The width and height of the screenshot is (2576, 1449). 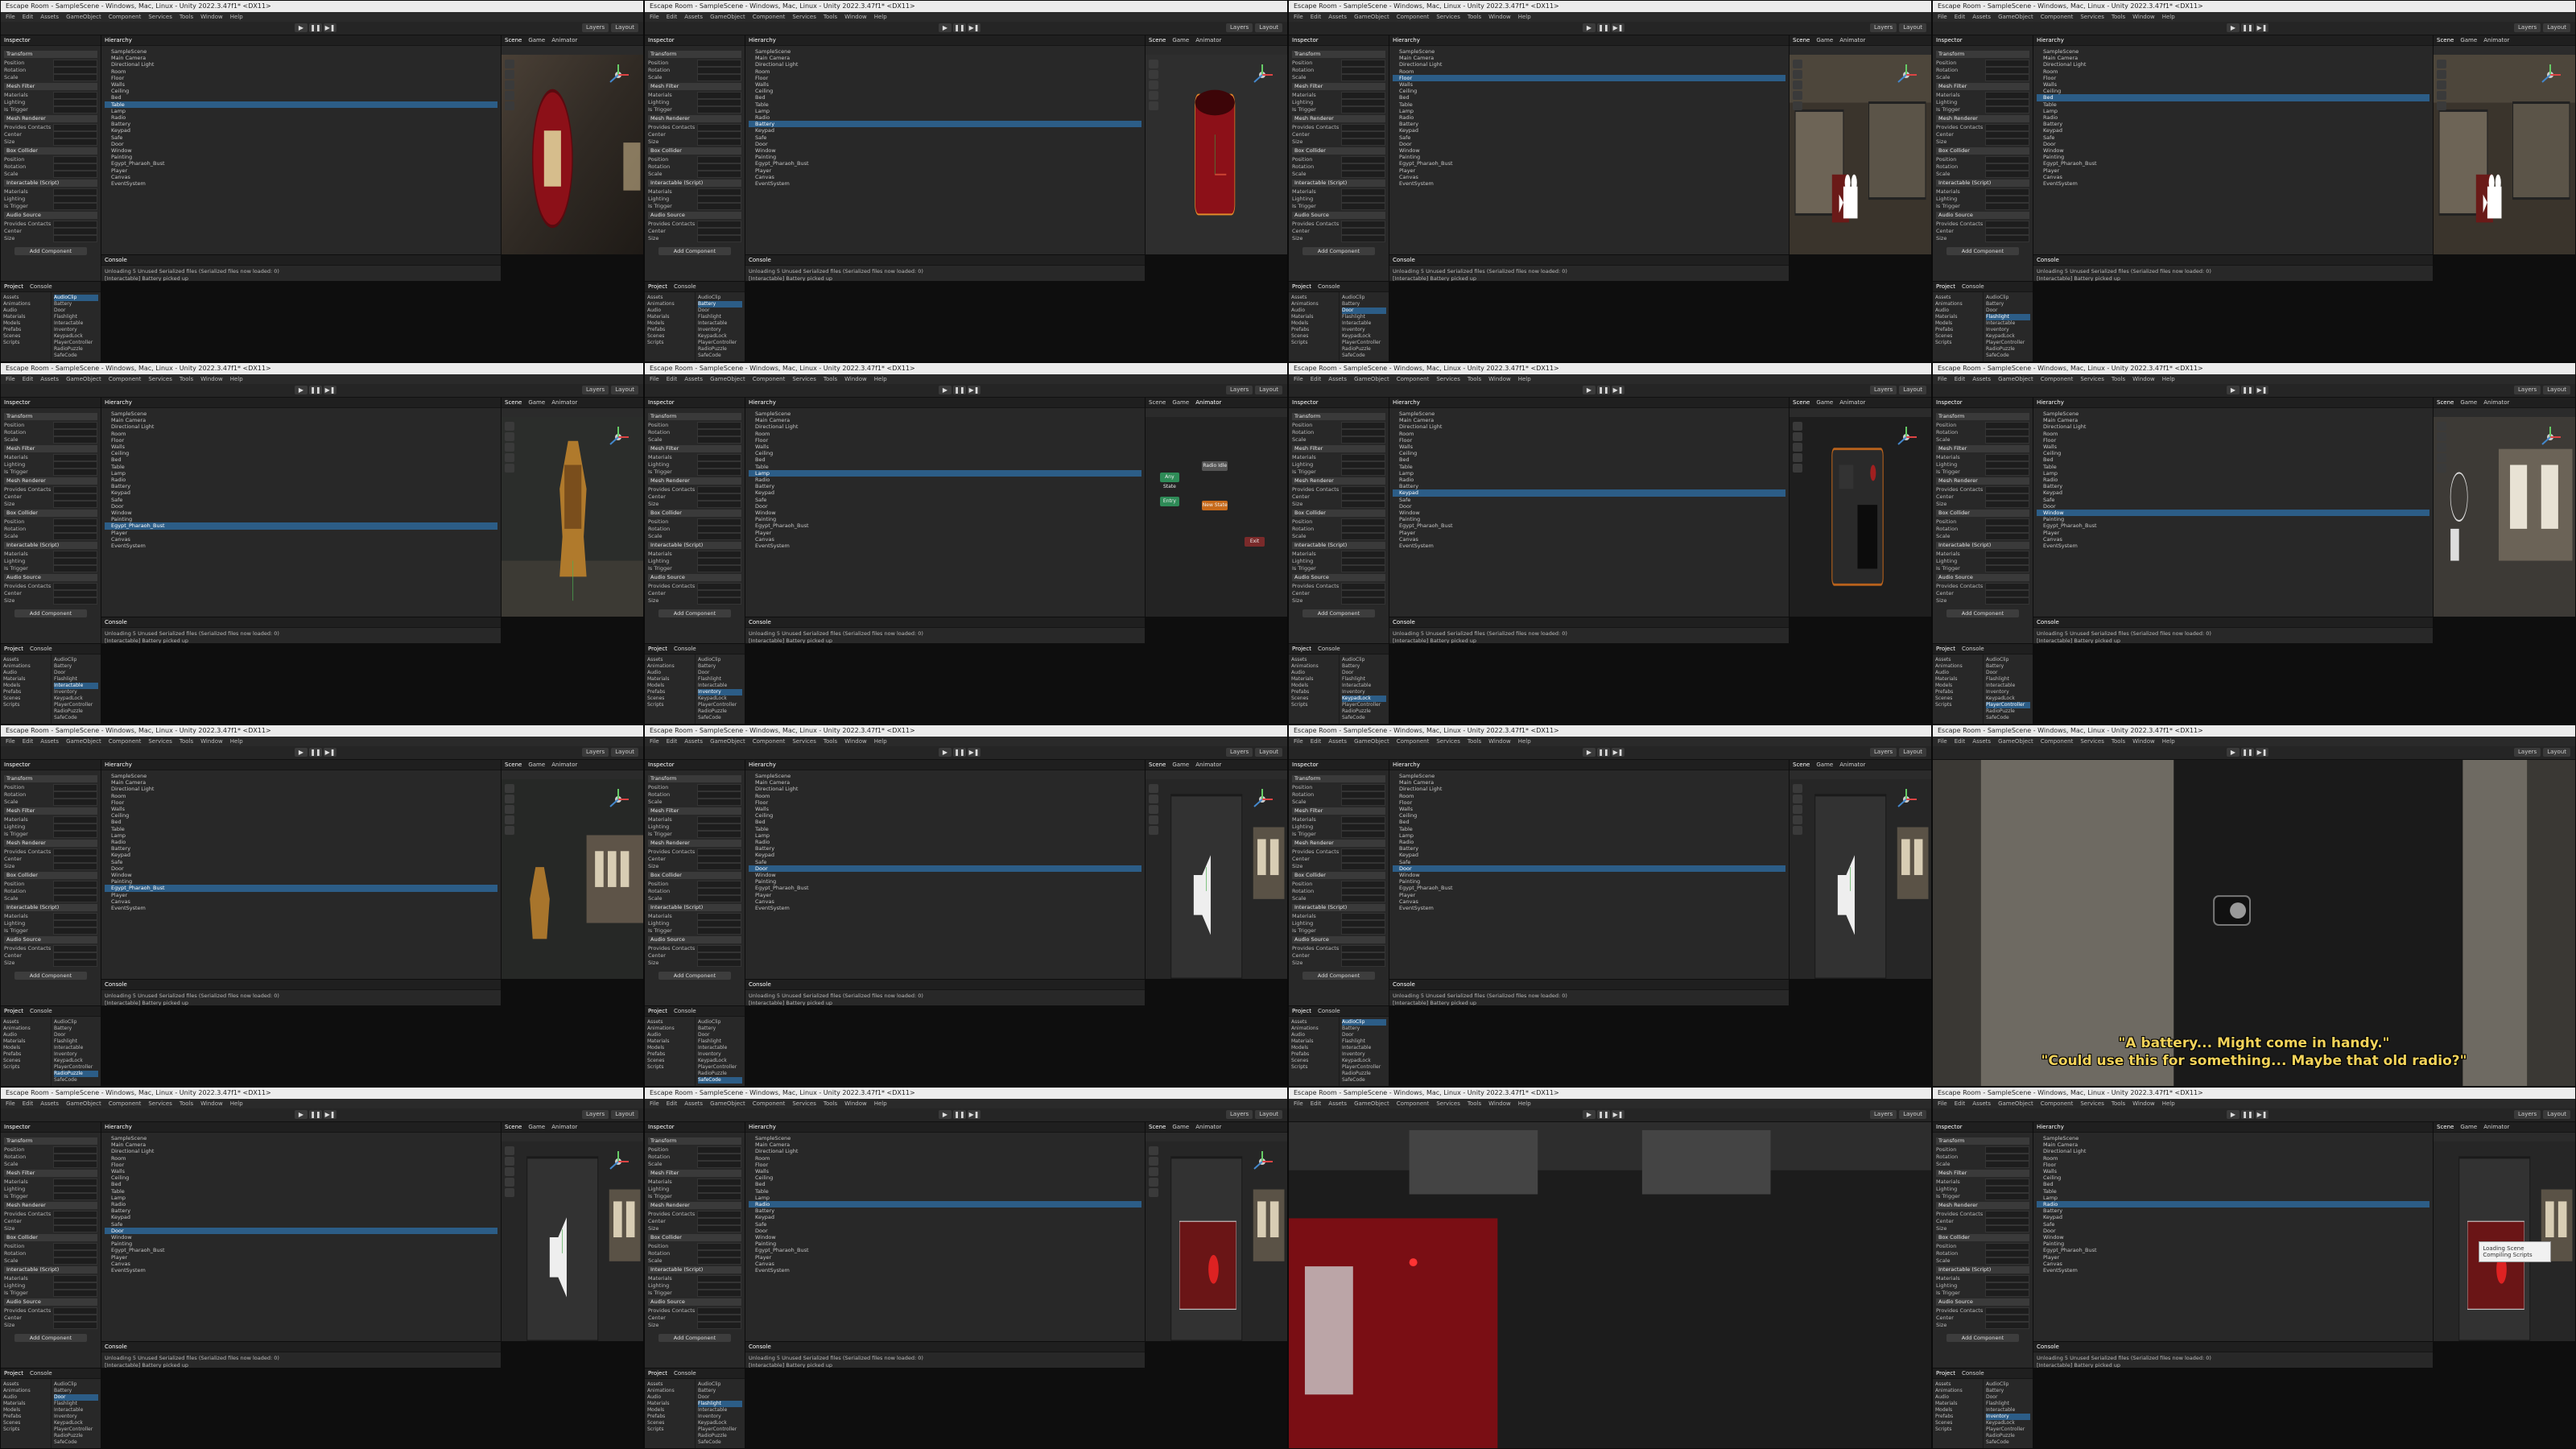 I want to click on hierarchy-item: Bed, so click(x=945, y=459).